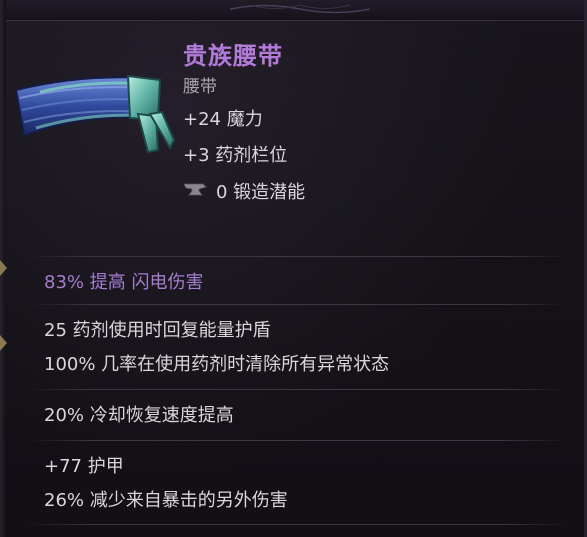 Image resolution: width=587 pixels, height=537 pixels. Describe the element at coordinates (217, 364) in the screenshot. I see `affix-mod: 100% 几率在使用药剂时清除所有异常状态` at that location.